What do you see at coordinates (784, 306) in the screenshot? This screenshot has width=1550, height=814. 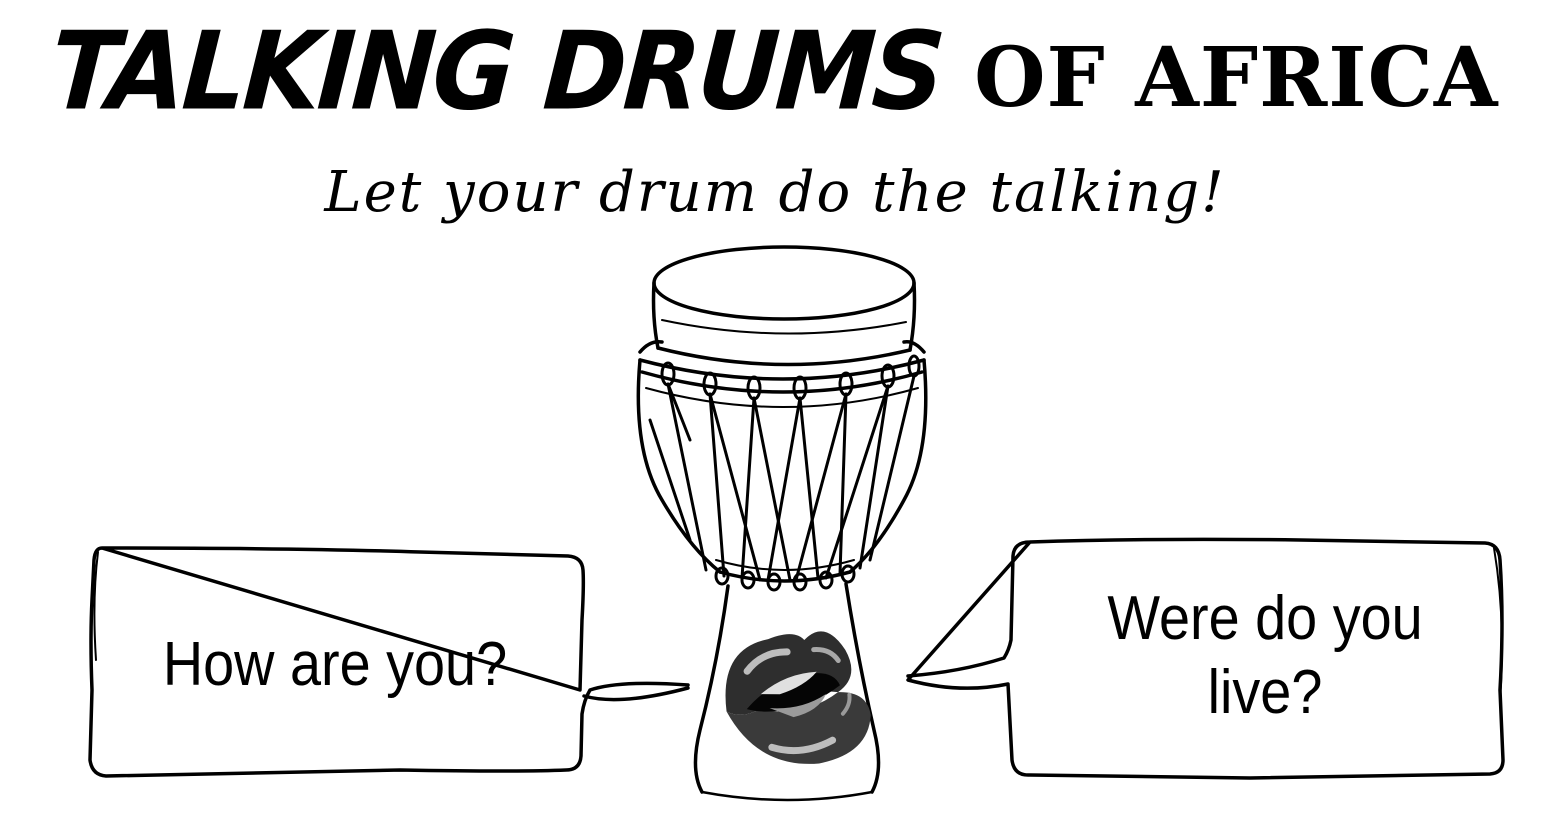 I see `drum-head` at bounding box center [784, 306].